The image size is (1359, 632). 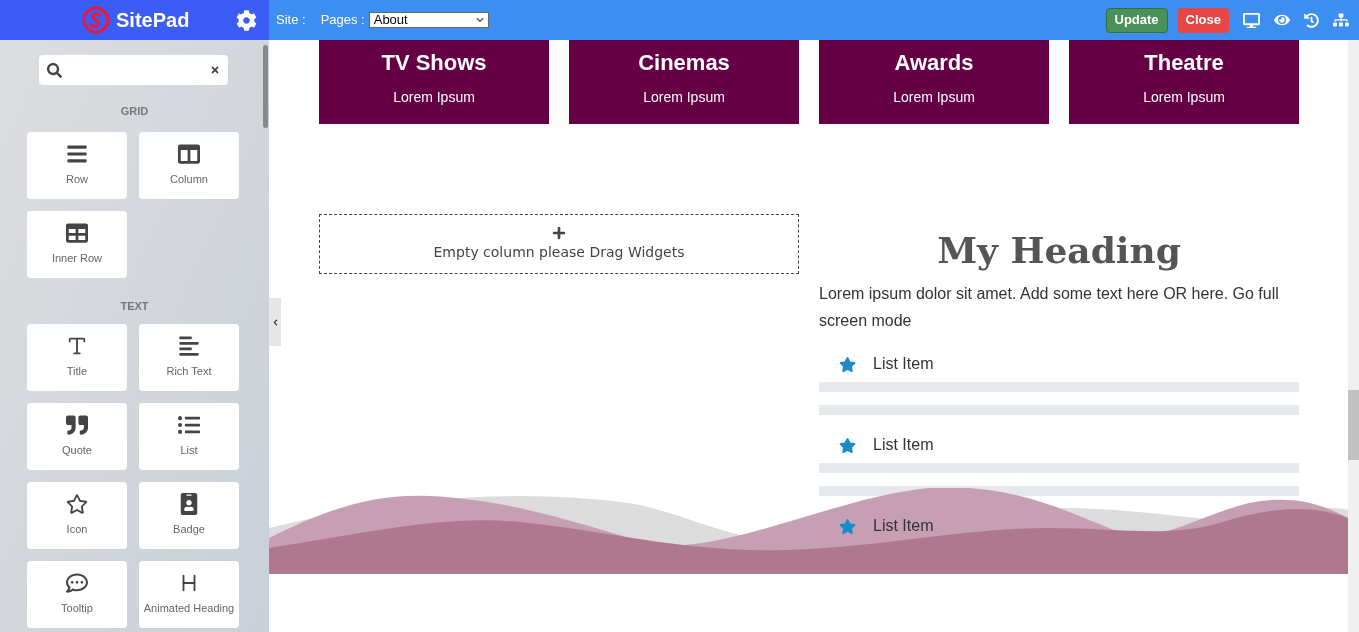 What do you see at coordinates (189, 594) in the screenshot?
I see `widget-tile: Animated Heading` at bounding box center [189, 594].